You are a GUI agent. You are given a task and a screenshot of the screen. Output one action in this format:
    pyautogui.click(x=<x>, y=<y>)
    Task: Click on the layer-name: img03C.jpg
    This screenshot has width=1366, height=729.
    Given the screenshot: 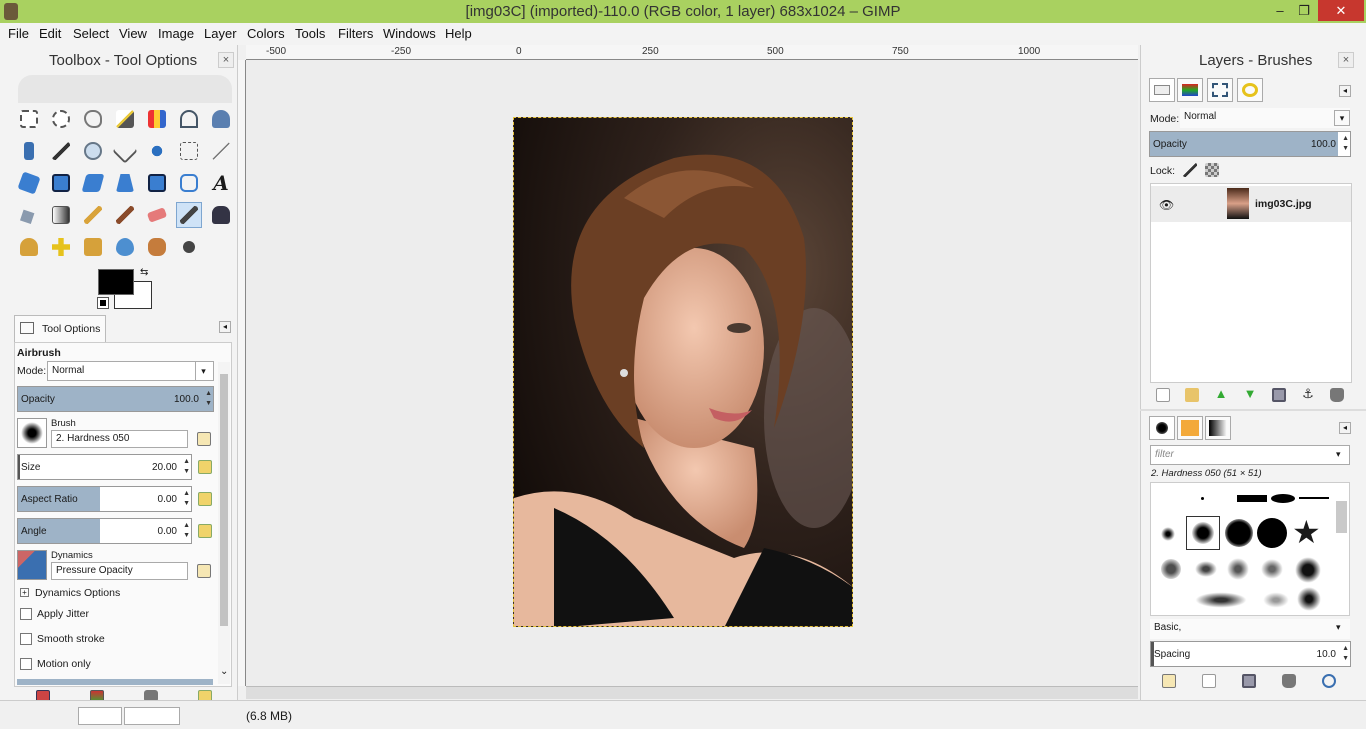 What is the action you would take?
    pyautogui.click(x=1283, y=204)
    